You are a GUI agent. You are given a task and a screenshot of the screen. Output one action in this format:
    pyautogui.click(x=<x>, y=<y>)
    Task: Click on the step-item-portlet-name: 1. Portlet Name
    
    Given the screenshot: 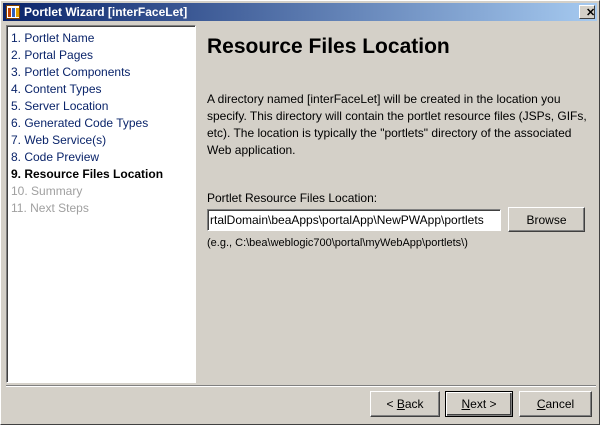 What is the action you would take?
    pyautogui.click(x=103, y=38)
    